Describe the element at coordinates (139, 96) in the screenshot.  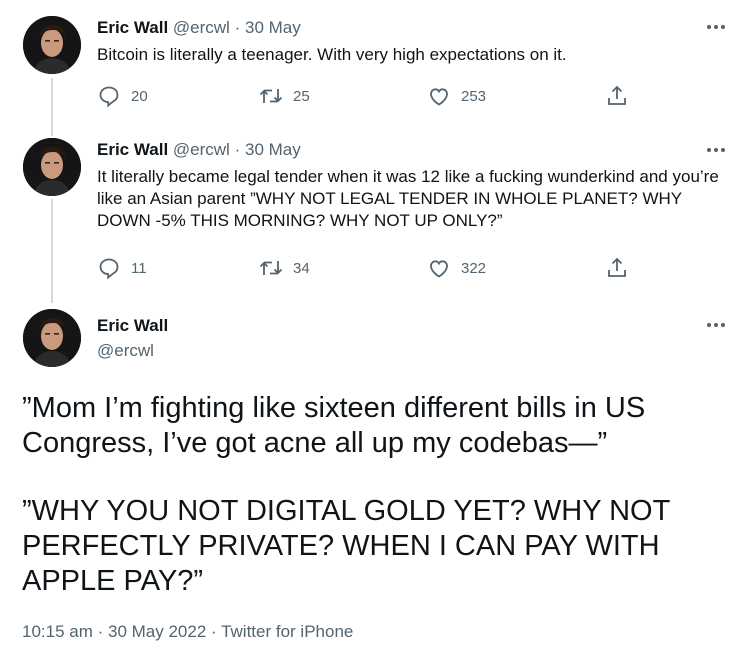
I see `reply-count: 20` at that location.